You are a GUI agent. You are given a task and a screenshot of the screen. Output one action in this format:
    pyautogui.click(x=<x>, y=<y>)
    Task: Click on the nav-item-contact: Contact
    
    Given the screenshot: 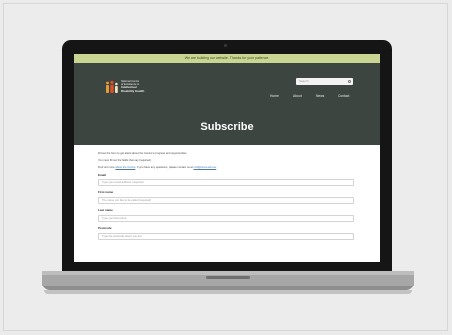 What is the action you would take?
    pyautogui.click(x=343, y=96)
    